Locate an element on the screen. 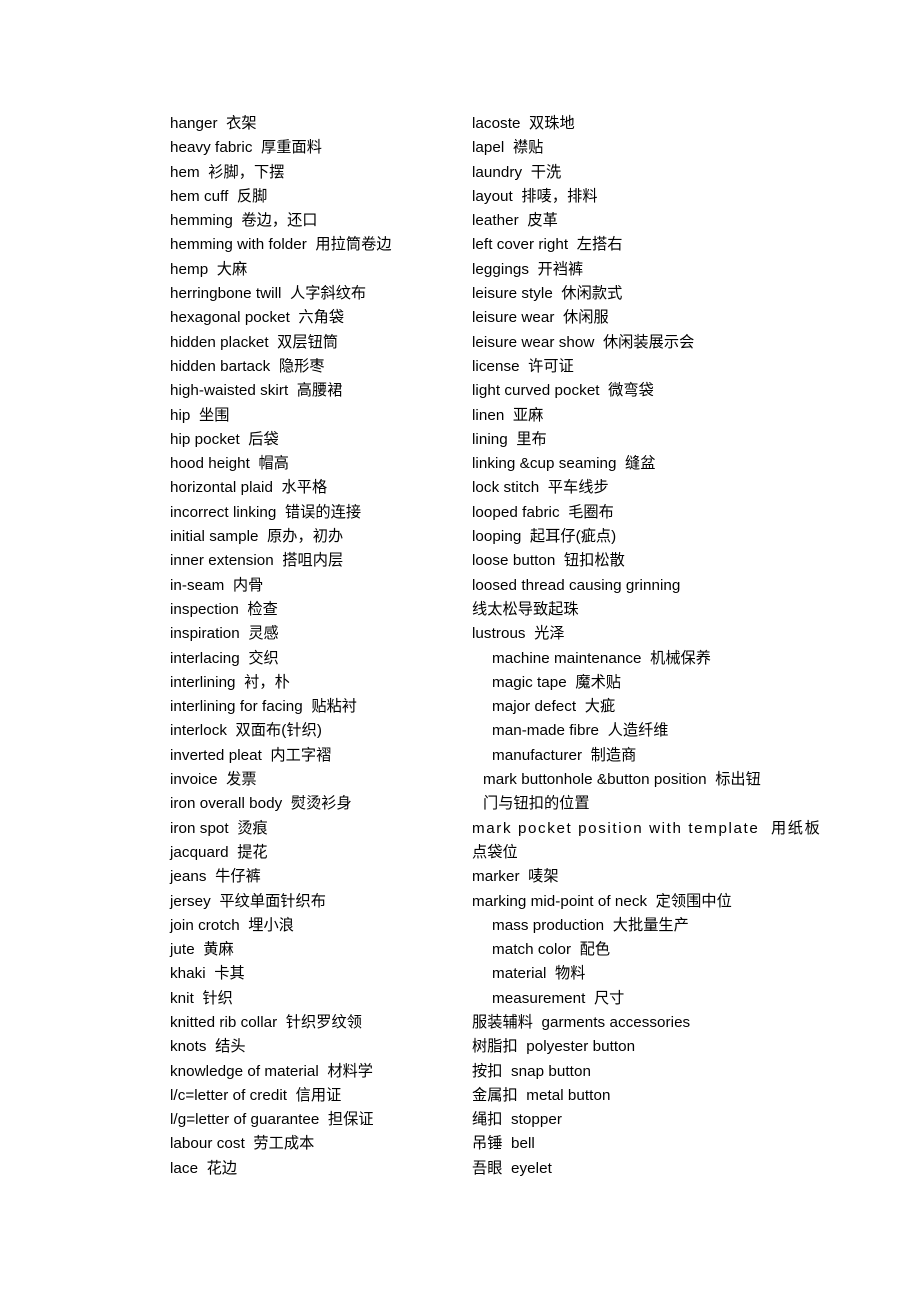 The width and height of the screenshot is (920, 1302). glossary-entry: manufacturer 制造商 is located at coordinates (564, 755).